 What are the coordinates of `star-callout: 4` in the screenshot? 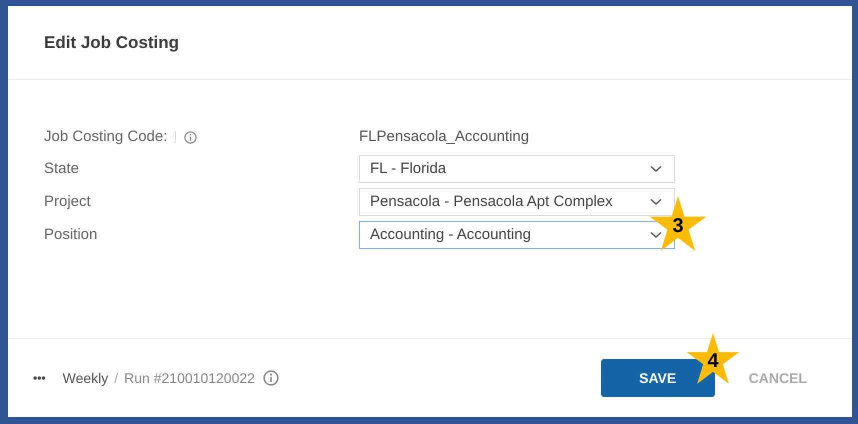 It's located at (713, 359).